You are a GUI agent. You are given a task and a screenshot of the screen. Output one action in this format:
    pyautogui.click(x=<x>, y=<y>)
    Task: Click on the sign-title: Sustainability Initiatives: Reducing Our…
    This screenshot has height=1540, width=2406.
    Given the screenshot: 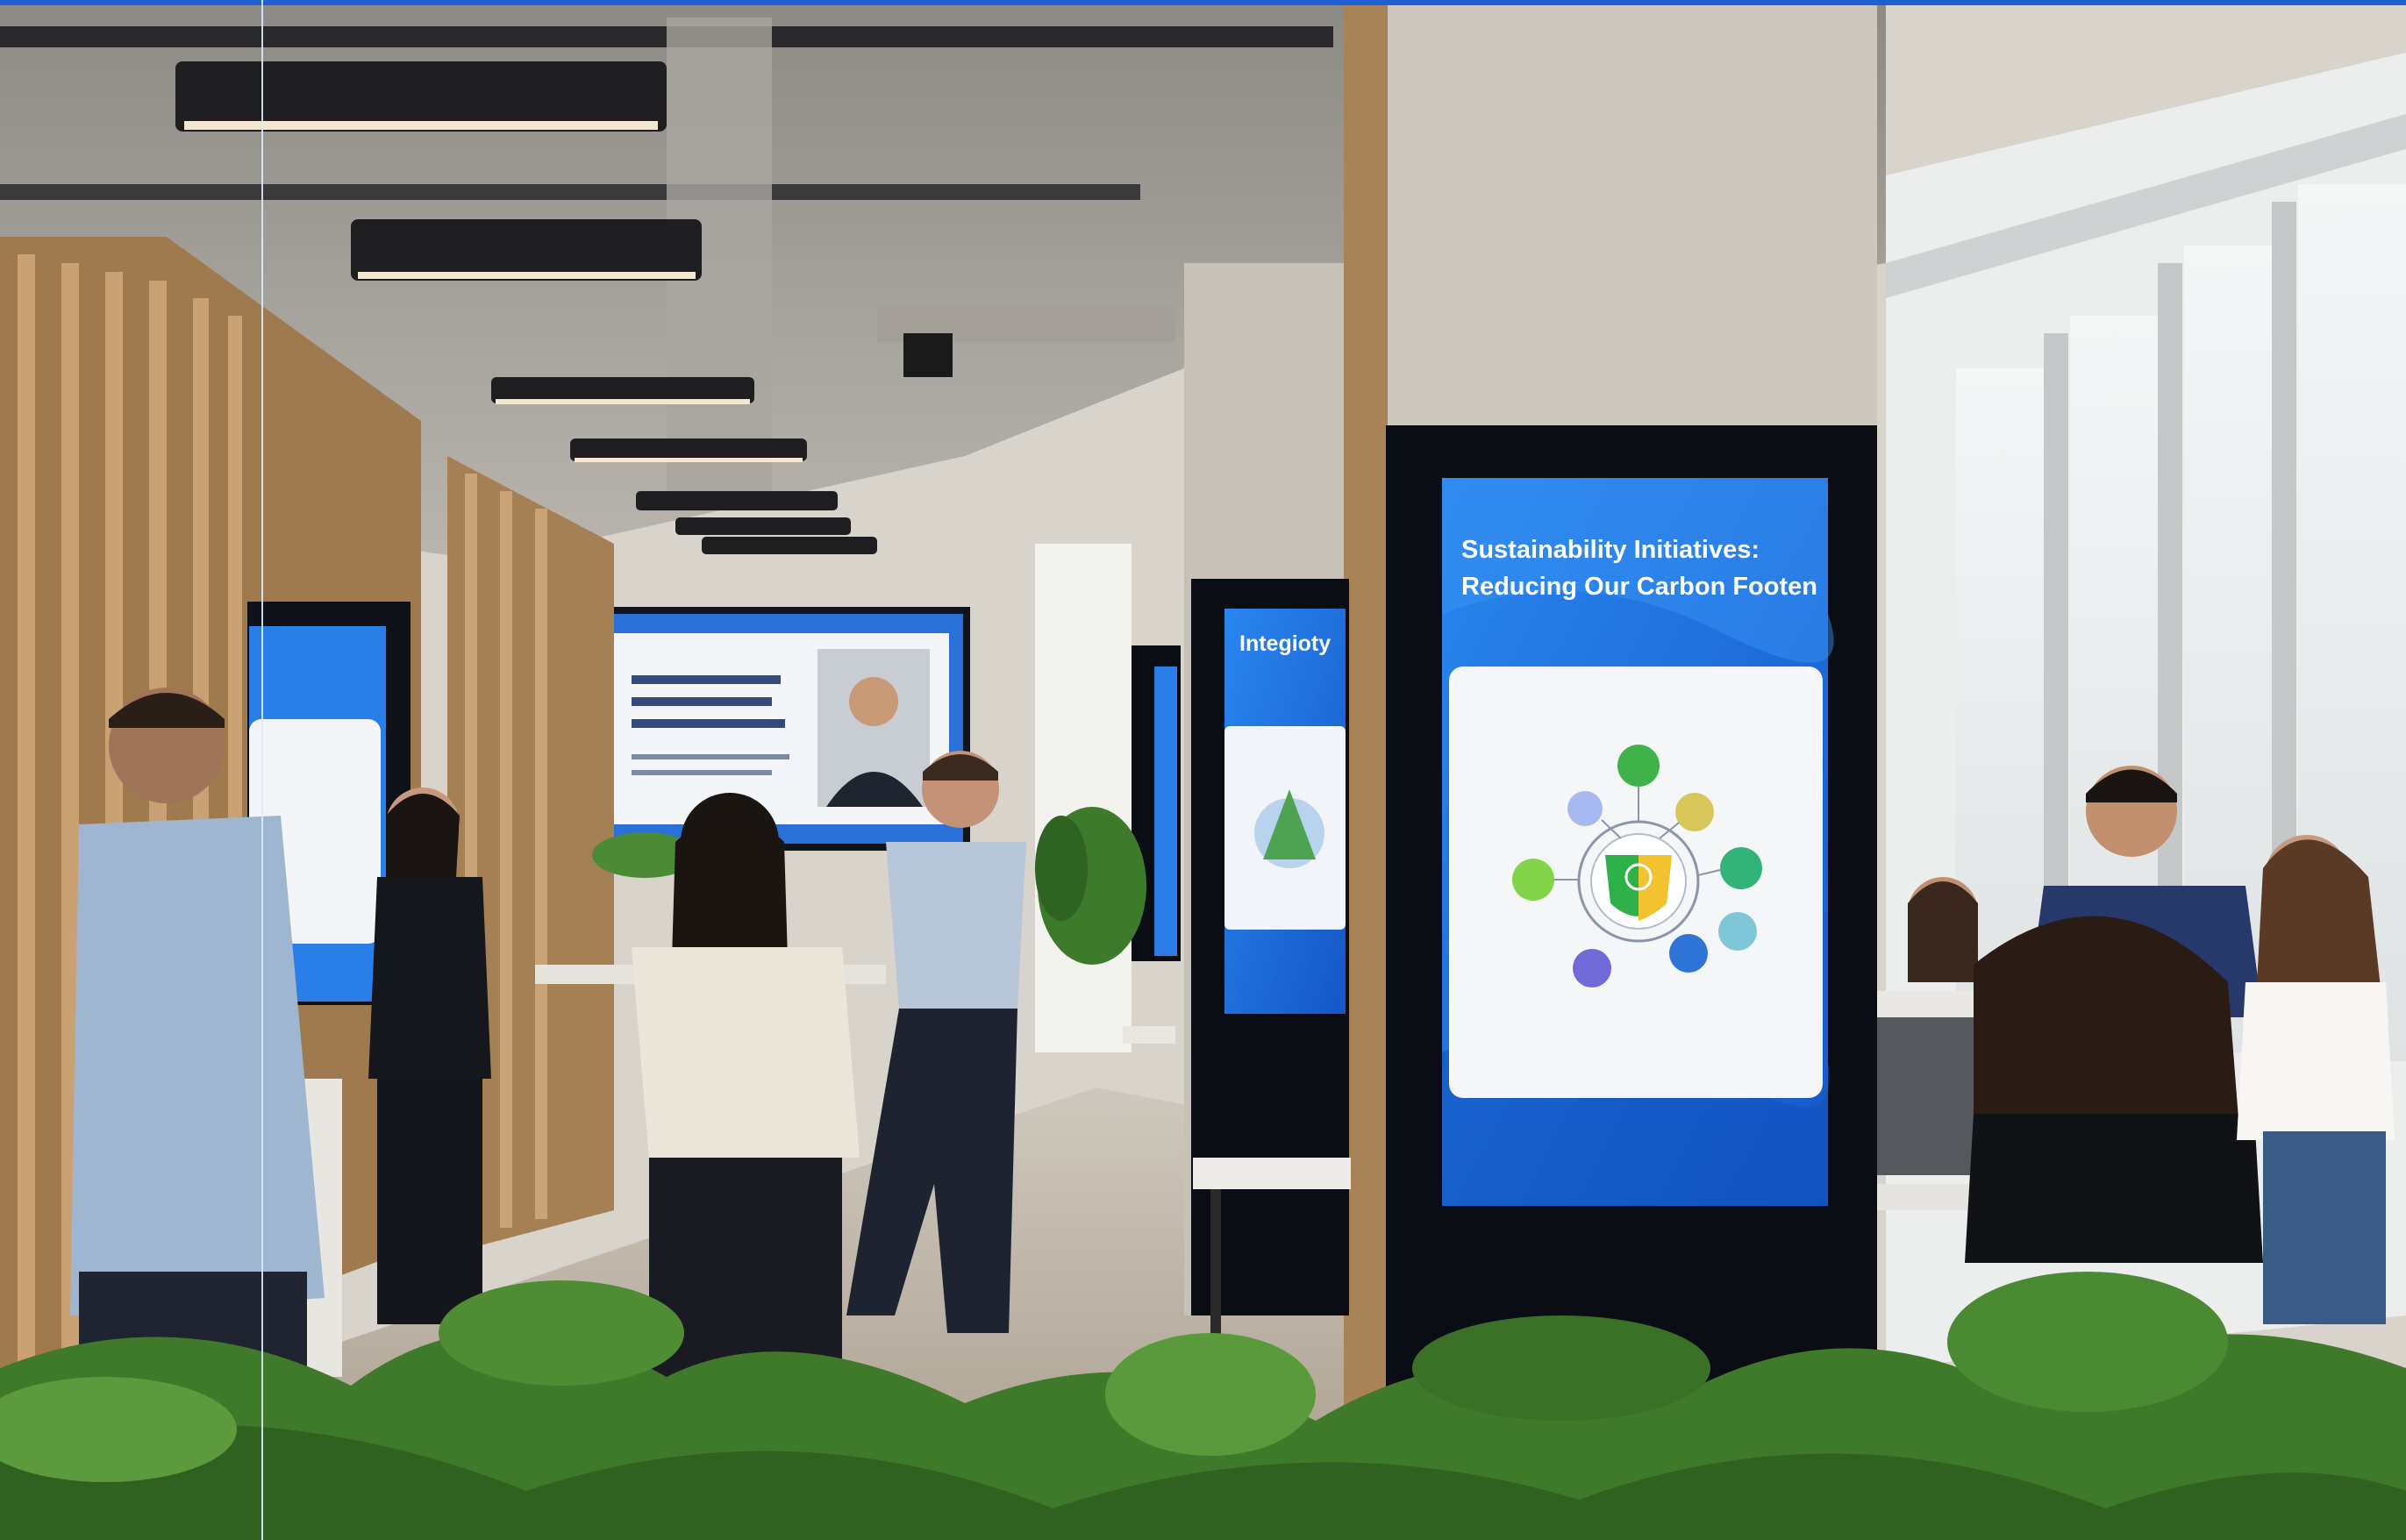 What is the action you would take?
    pyautogui.click(x=1654, y=568)
    